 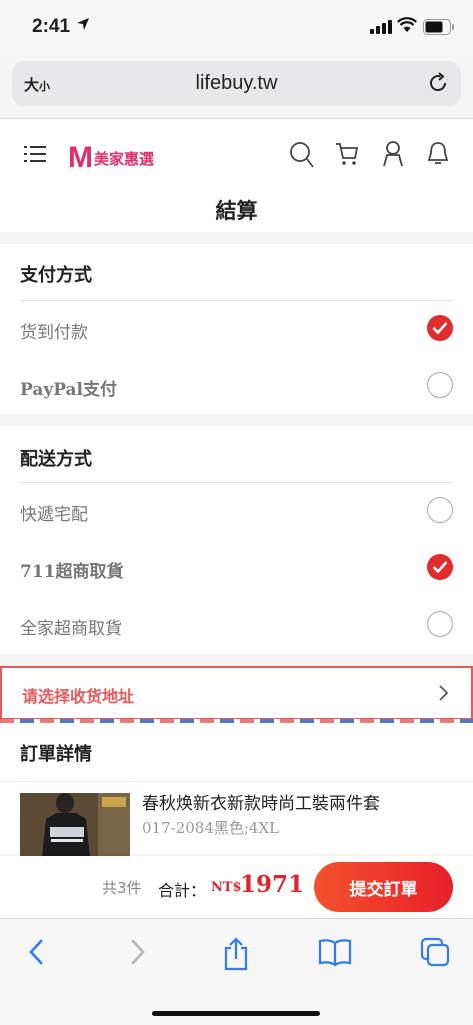 What do you see at coordinates (236, 625) in the screenshot?
I see `shipping-option-familymart: 全家超商取貨` at bounding box center [236, 625].